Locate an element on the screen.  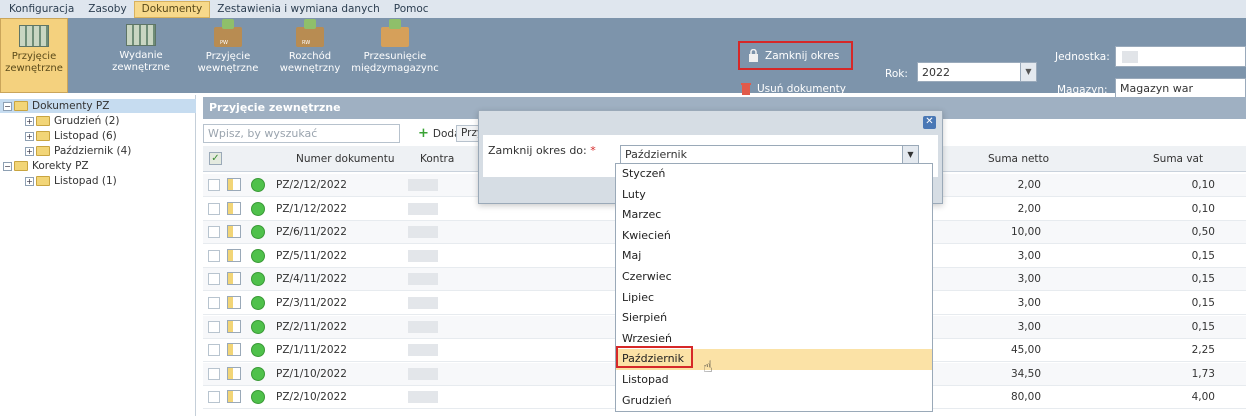
header-vat: Suma vat is located at coordinates (1178, 159).